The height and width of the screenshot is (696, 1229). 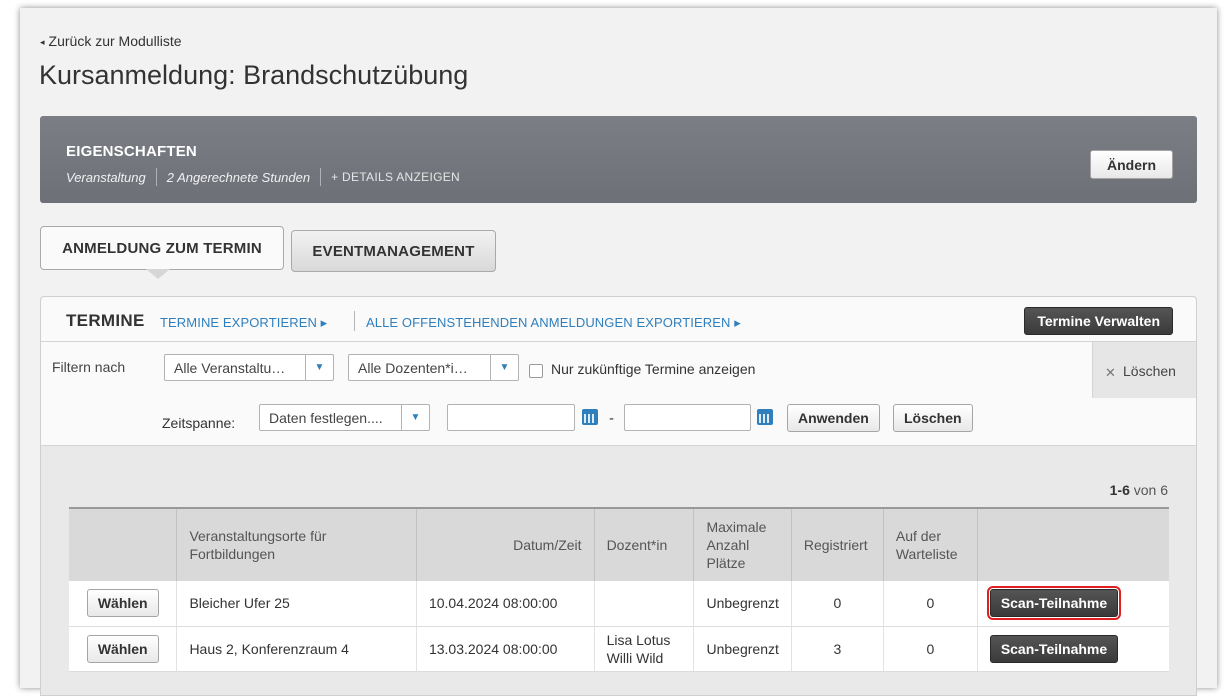 I want to click on termine-title: TERMINE, so click(x=105, y=320).